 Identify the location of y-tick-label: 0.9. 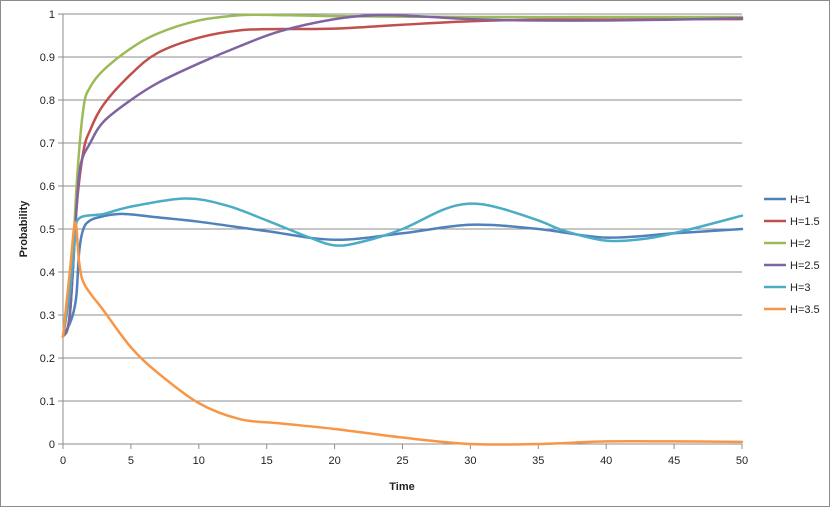
(47, 58).